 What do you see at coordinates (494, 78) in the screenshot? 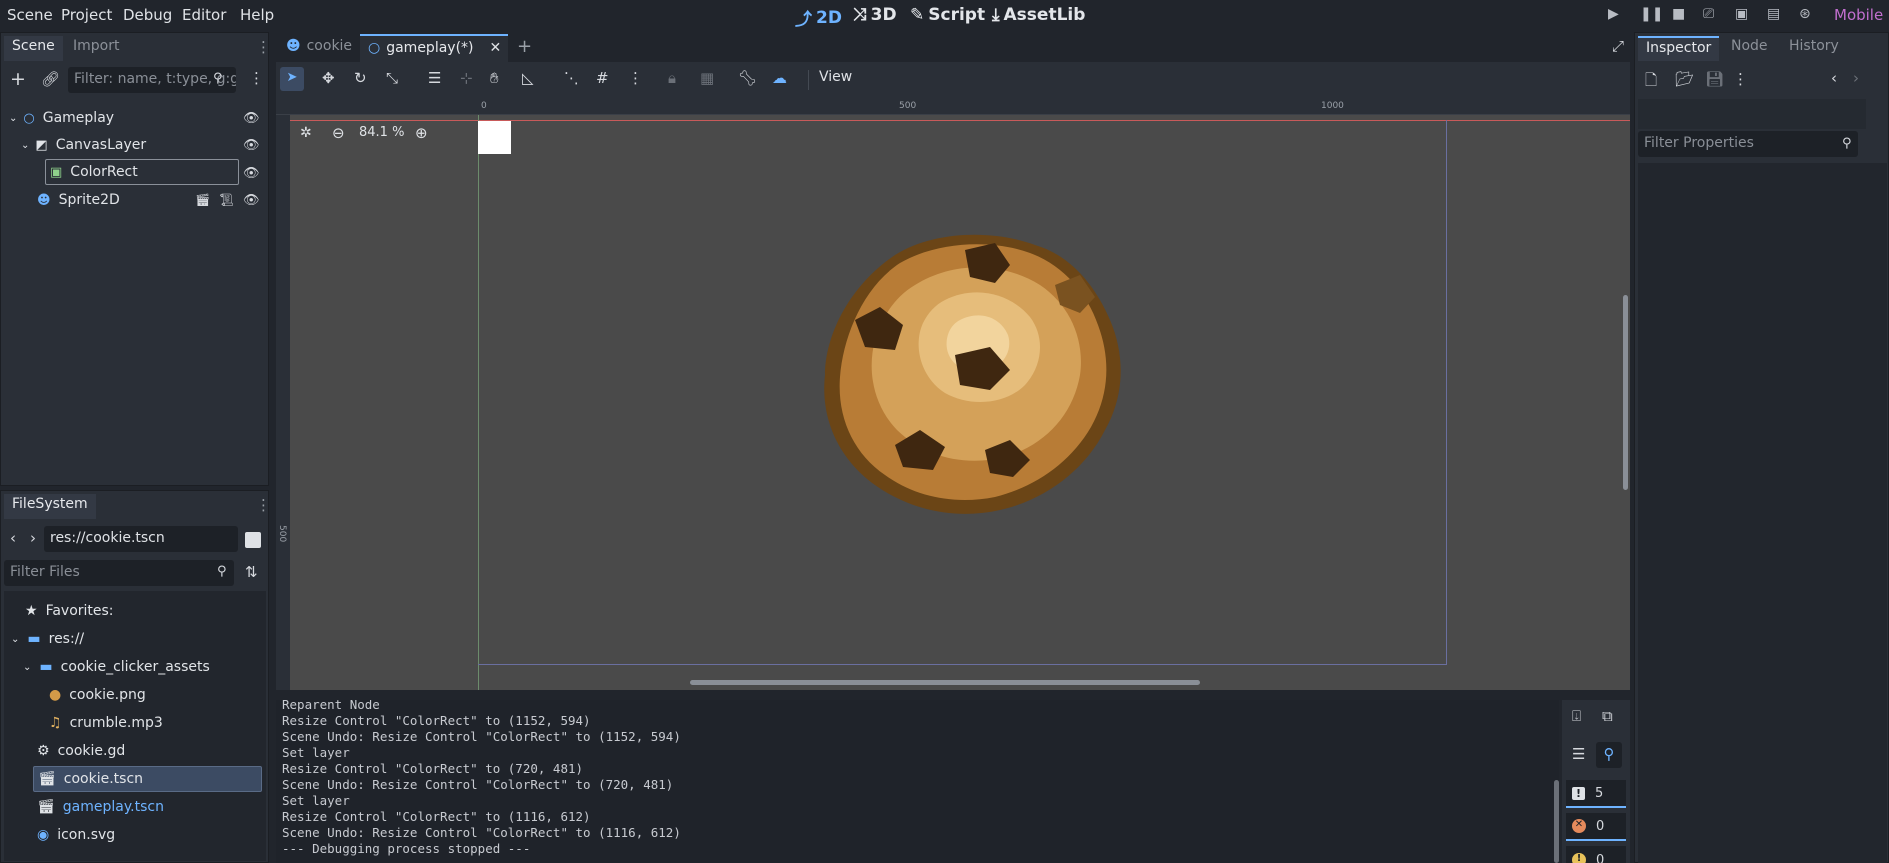
I see `pan-tool-icon: ✋︎` at bounding box center [494, 78].